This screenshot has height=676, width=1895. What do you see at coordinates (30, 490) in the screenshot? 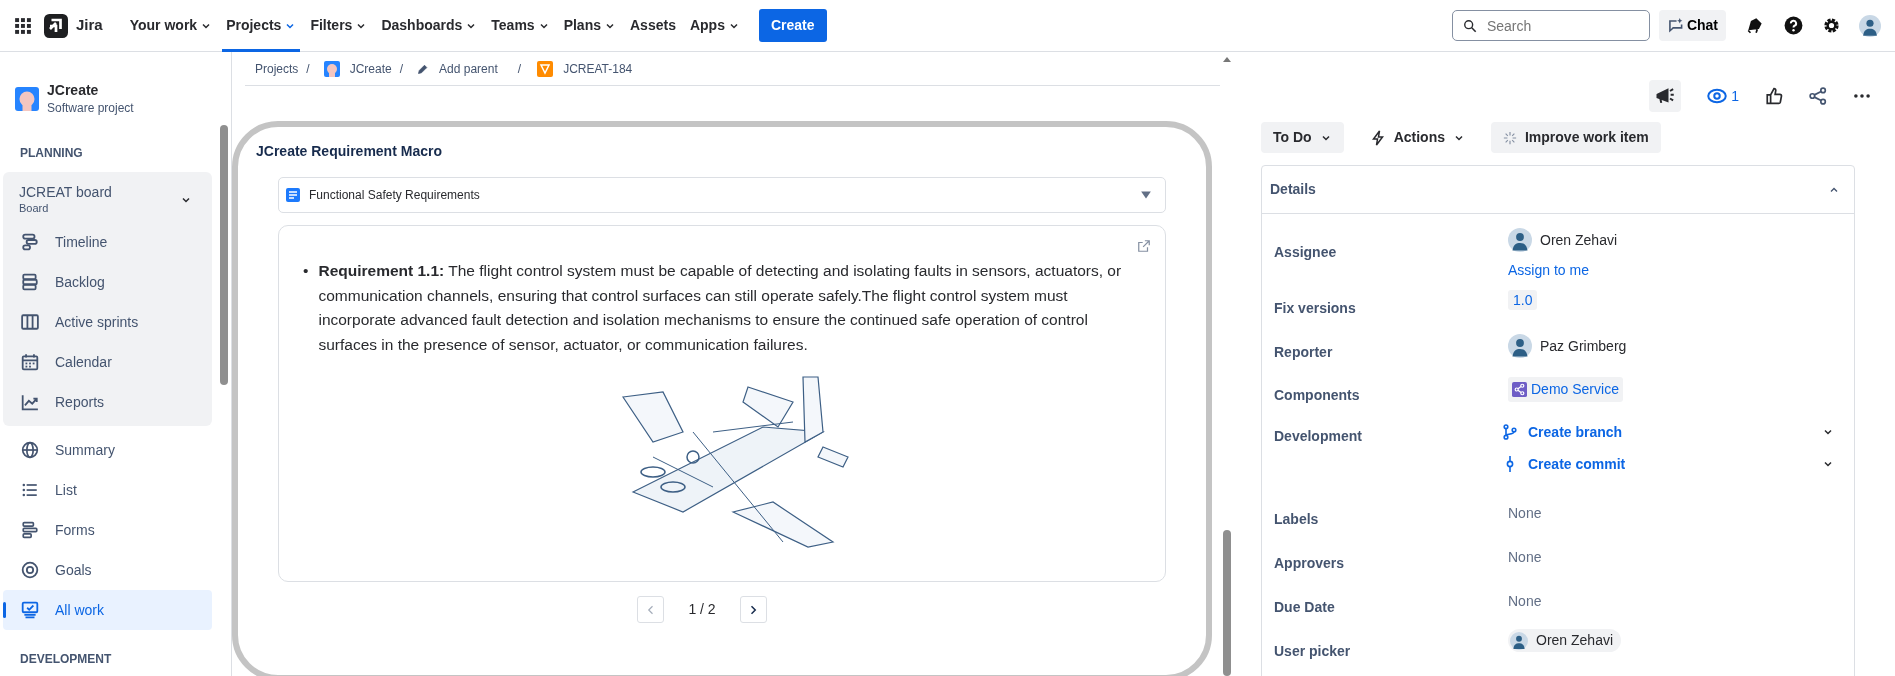
I see `list-icon` at bounding box center [30, 490].